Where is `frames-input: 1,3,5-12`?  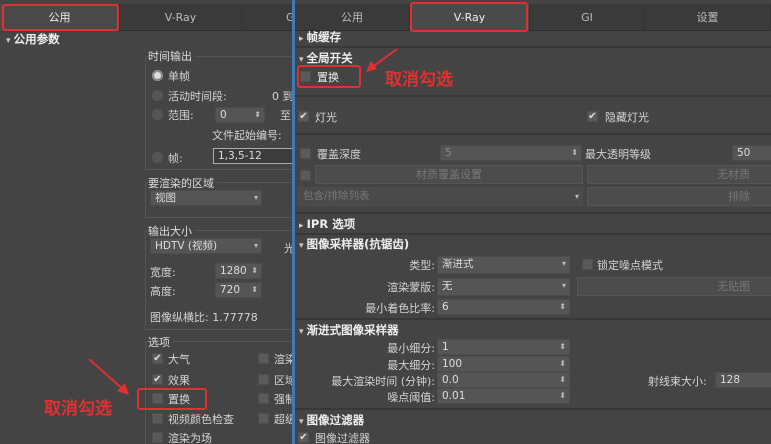
frames-input: 1,3,5-12 is located at coordinates (253, 156).